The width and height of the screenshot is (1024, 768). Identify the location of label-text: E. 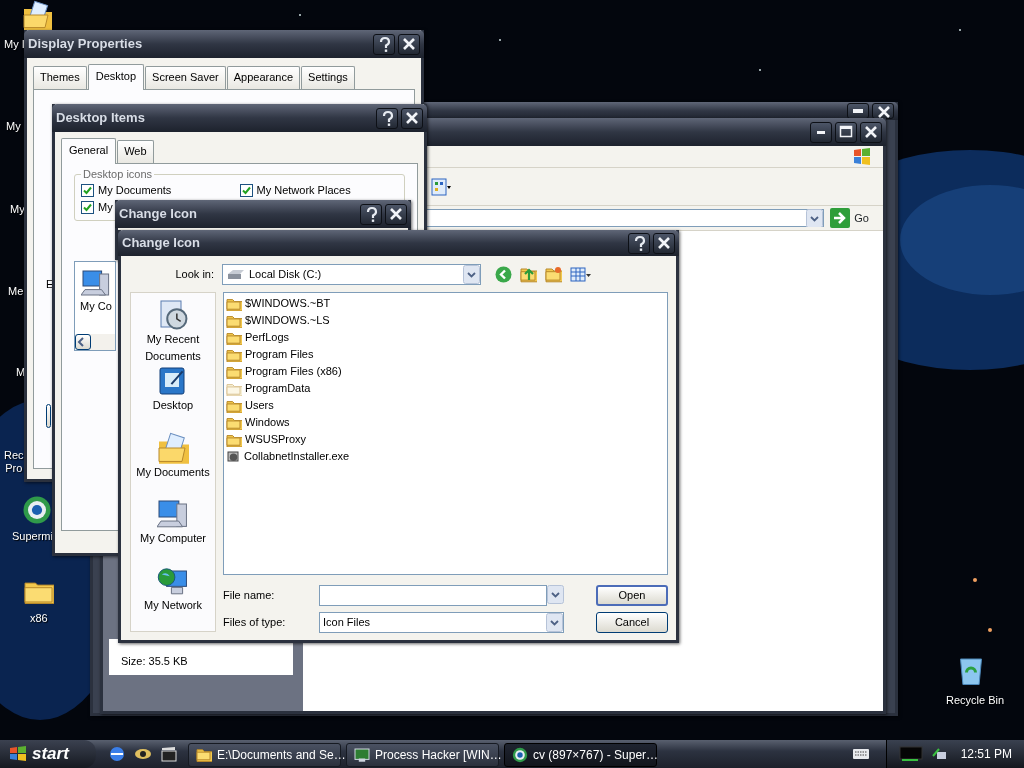
(50, 284).